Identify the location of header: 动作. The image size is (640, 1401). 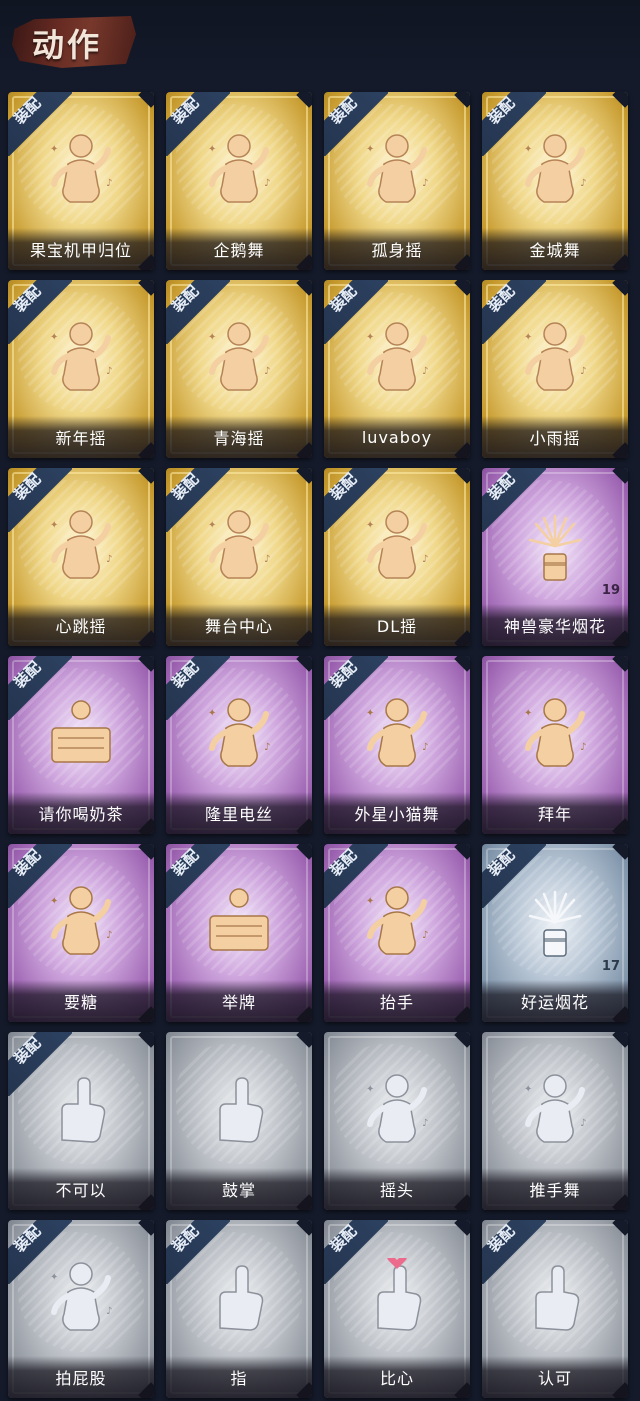
(320, 40).